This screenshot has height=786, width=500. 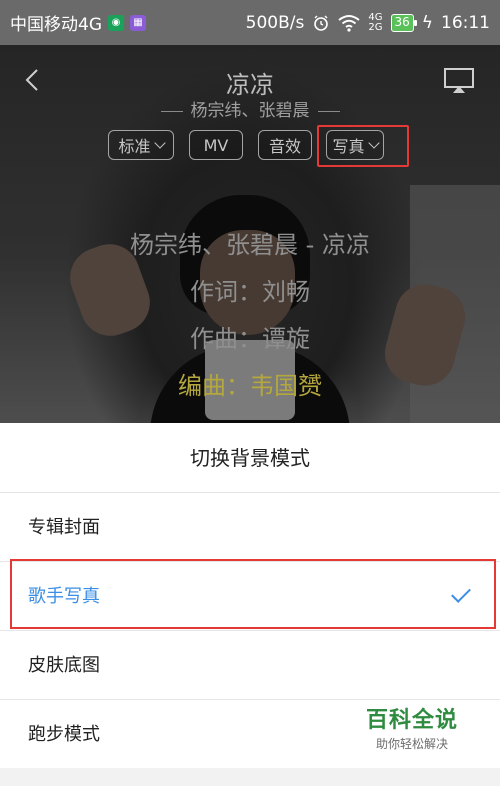 I want to click on signal-indicator: 4G 2G, so click(x=375, y=22).